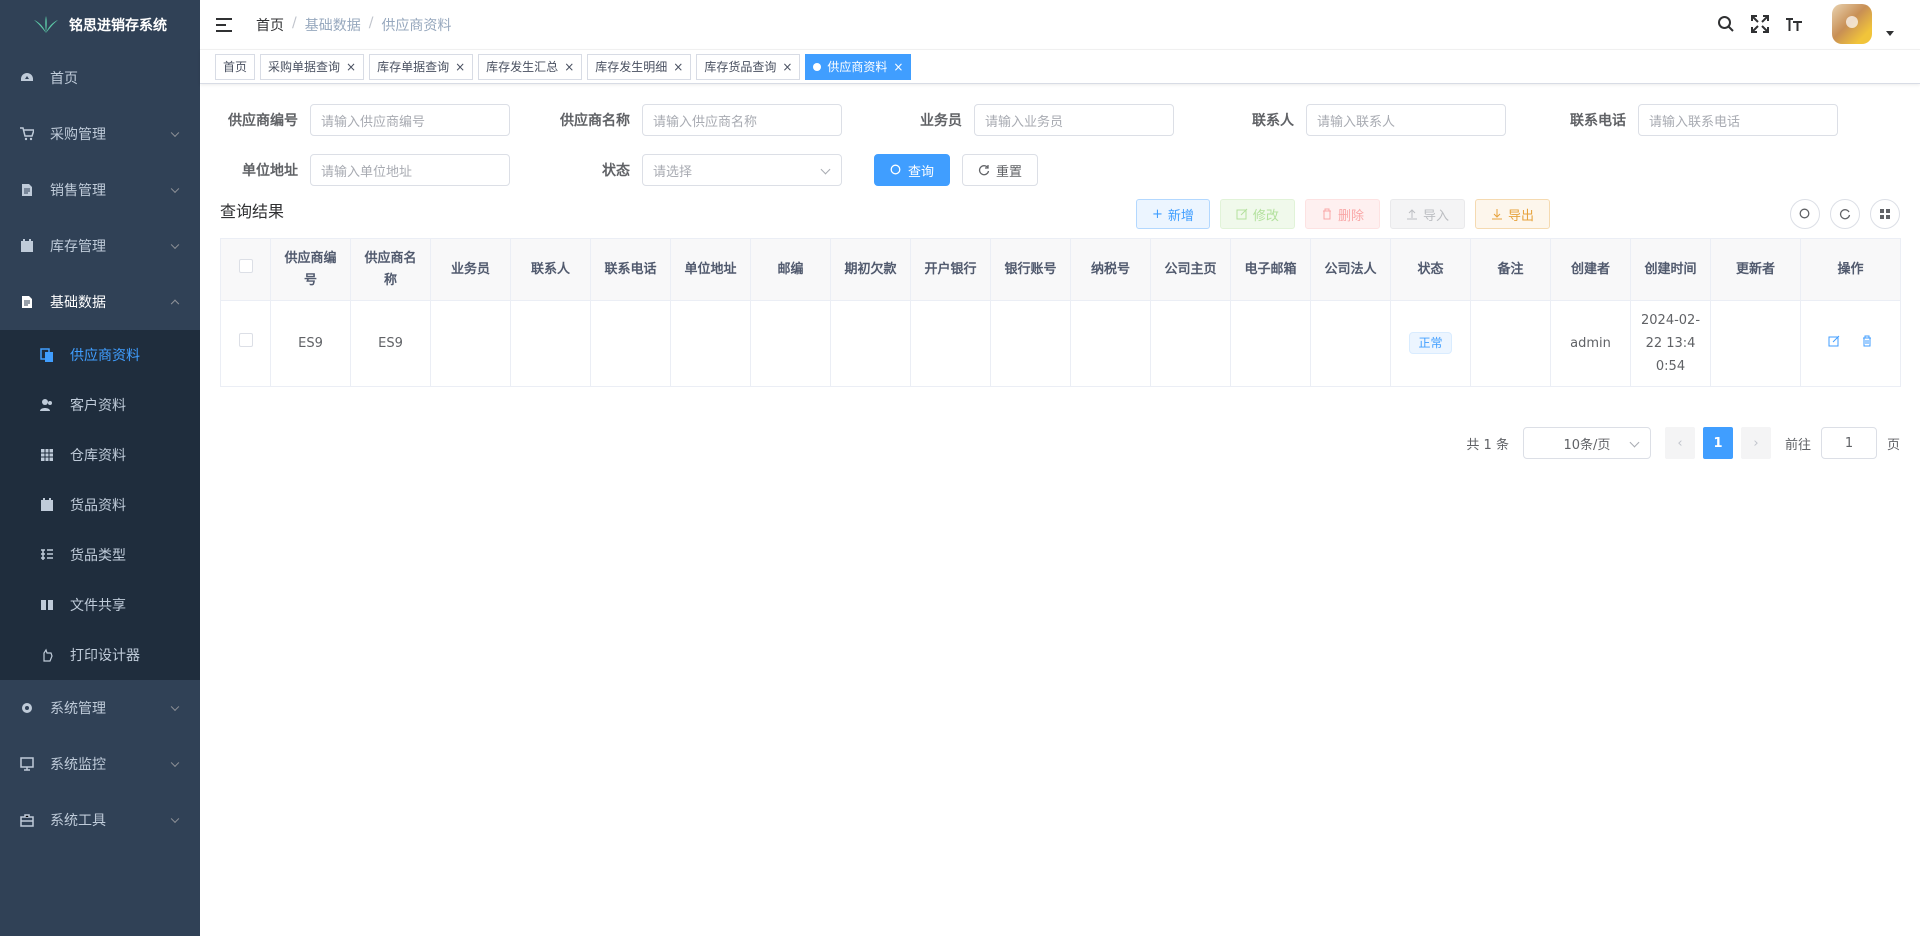 The width and height of the screenshot is (1920, 936). Describe the element at coordinates (1406, 120) in the screenshot. I see `contact-input: 请输入联系人` at that location.